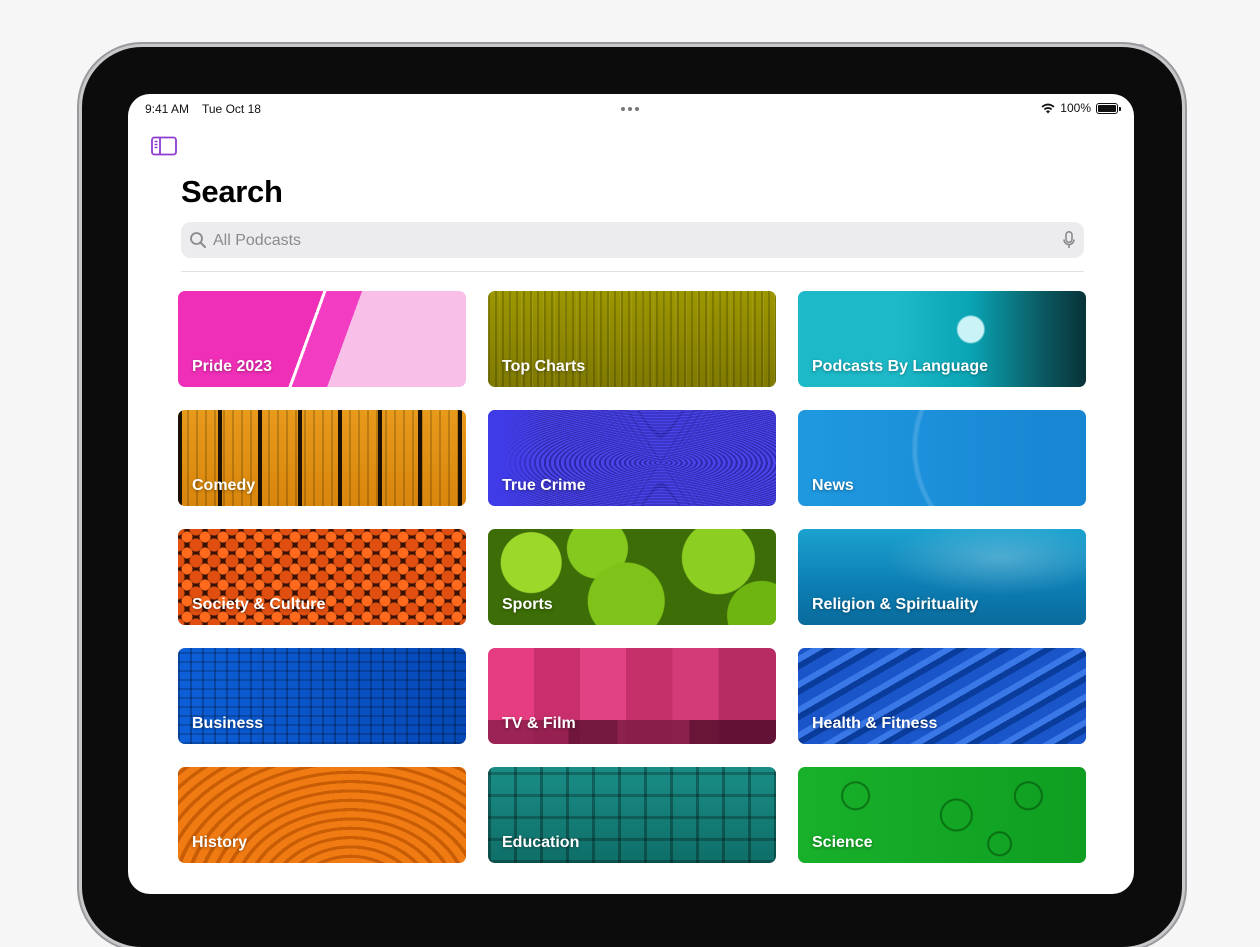  I want to click on category-label: News, so click(833, 485).